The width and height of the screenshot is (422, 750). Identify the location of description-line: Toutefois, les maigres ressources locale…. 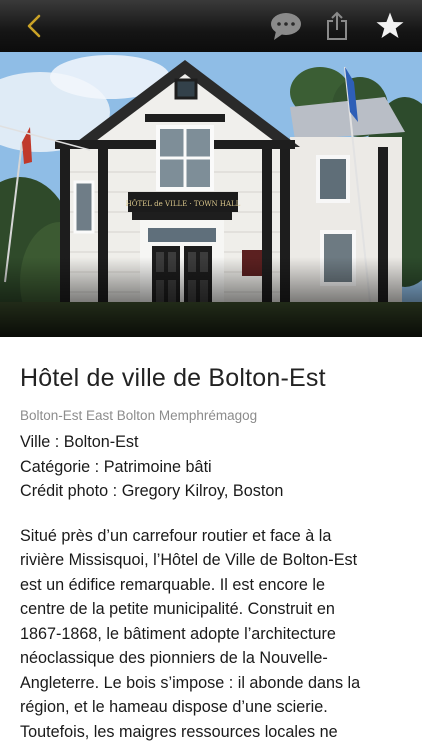
(179, 731).